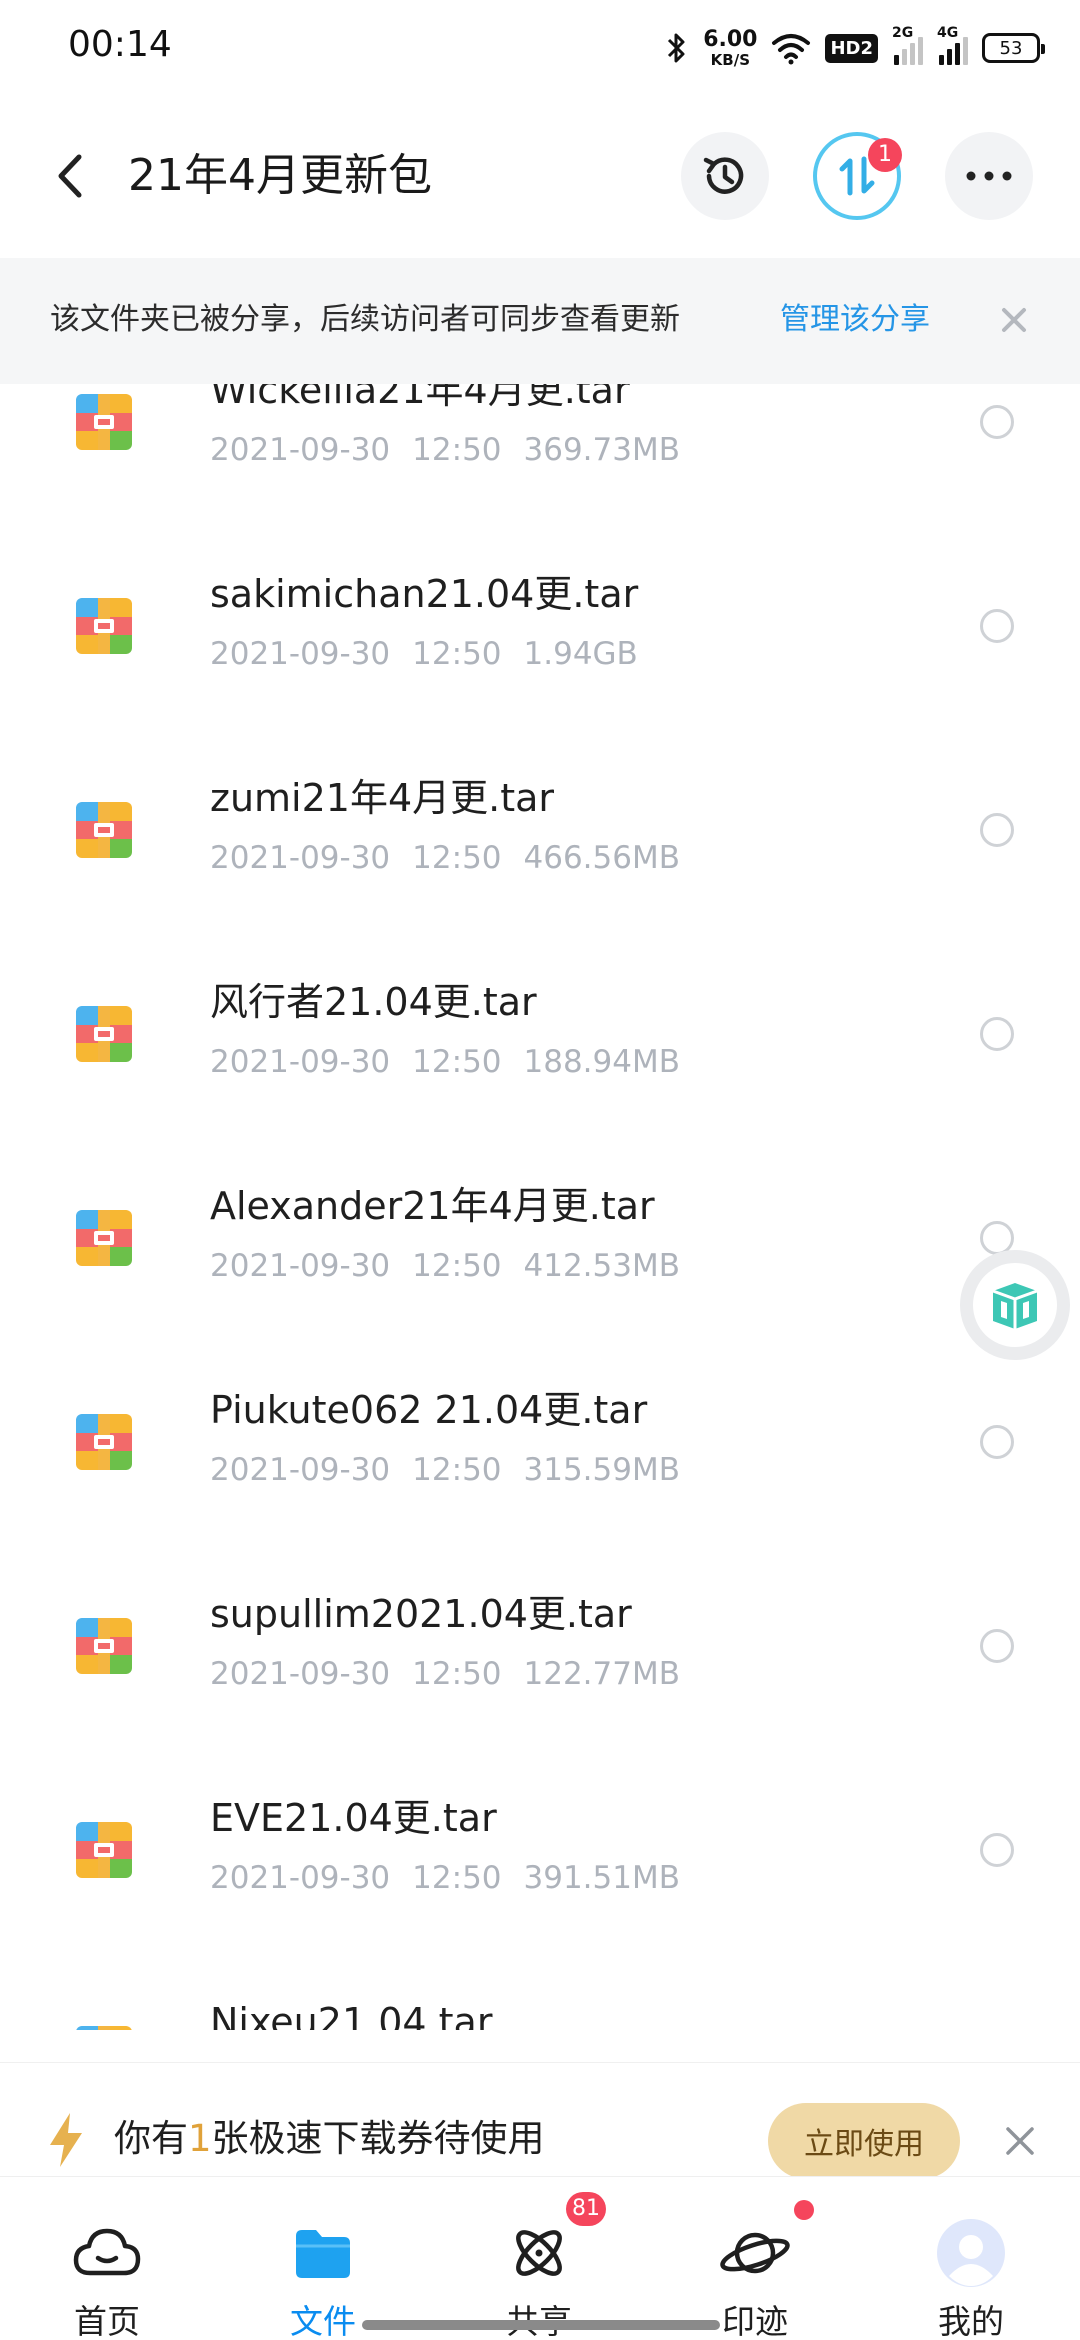  I want to click on file-meta: 2021-09-30 12:50 315.59MB, so click(456, 1470).